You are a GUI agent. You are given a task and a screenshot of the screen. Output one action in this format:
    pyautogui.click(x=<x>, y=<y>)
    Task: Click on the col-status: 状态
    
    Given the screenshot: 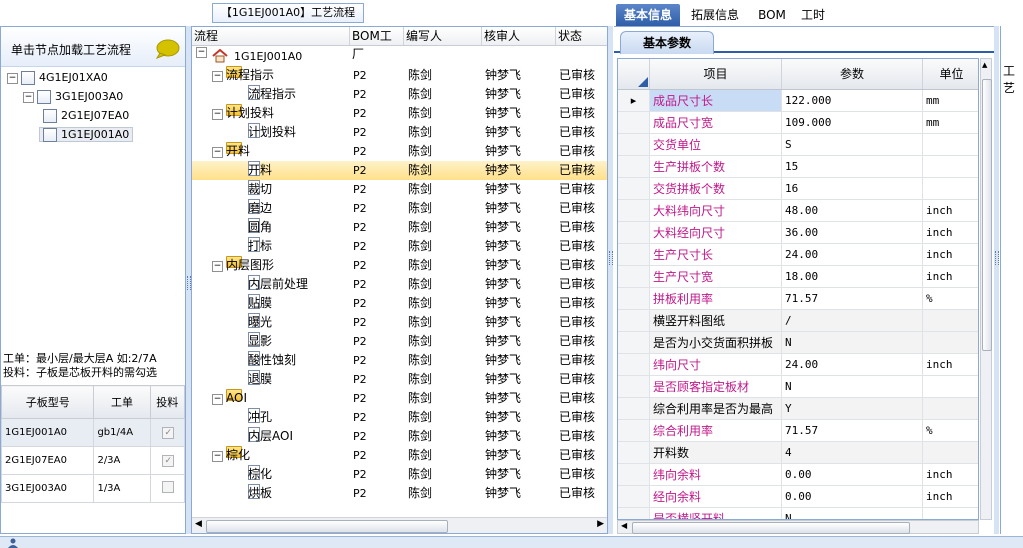 What is the action you would take?
    pyautogui.click(x=581, y=36)
    